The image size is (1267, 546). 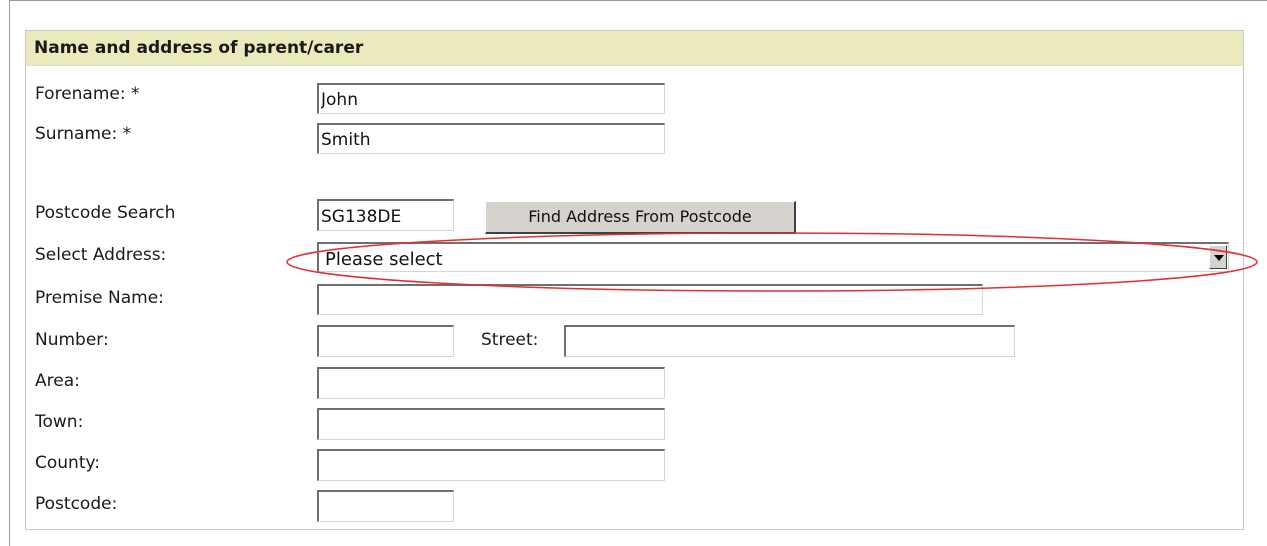 I want to click on surname-label: Surname: *, so click(x=83, y=134).